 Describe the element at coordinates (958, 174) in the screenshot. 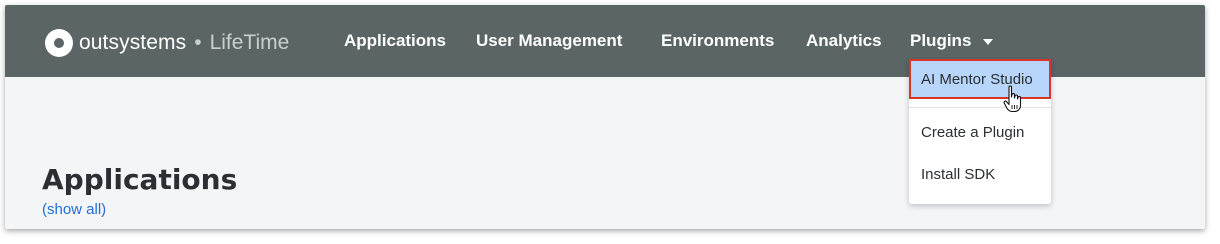

I see `menu-item-label: Install SDK` at that location.